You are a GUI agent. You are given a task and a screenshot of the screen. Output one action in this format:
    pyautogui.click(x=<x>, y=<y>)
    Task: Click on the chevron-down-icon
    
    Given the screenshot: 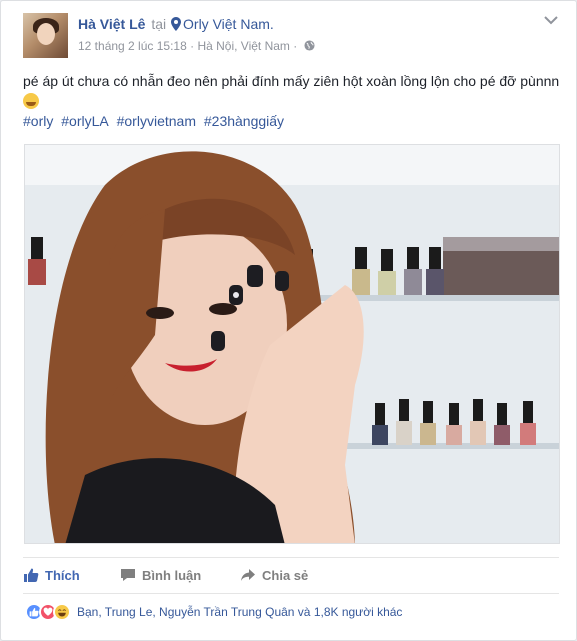 What is the action you would take?
    pyautogui.click(x=551, y=20)
    